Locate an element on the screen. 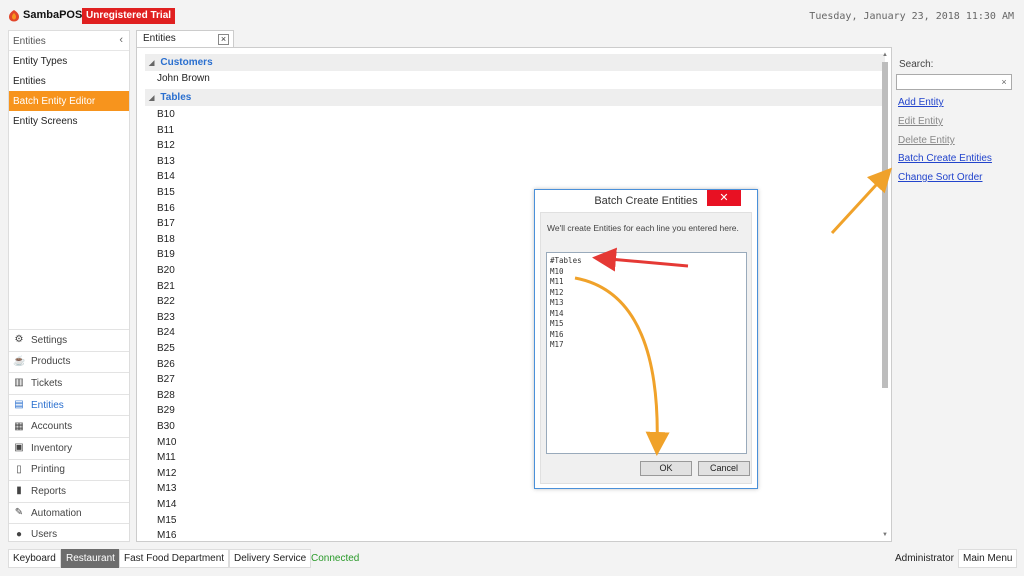  calculator-icon: ▦ is located at coordinates (19, 426).